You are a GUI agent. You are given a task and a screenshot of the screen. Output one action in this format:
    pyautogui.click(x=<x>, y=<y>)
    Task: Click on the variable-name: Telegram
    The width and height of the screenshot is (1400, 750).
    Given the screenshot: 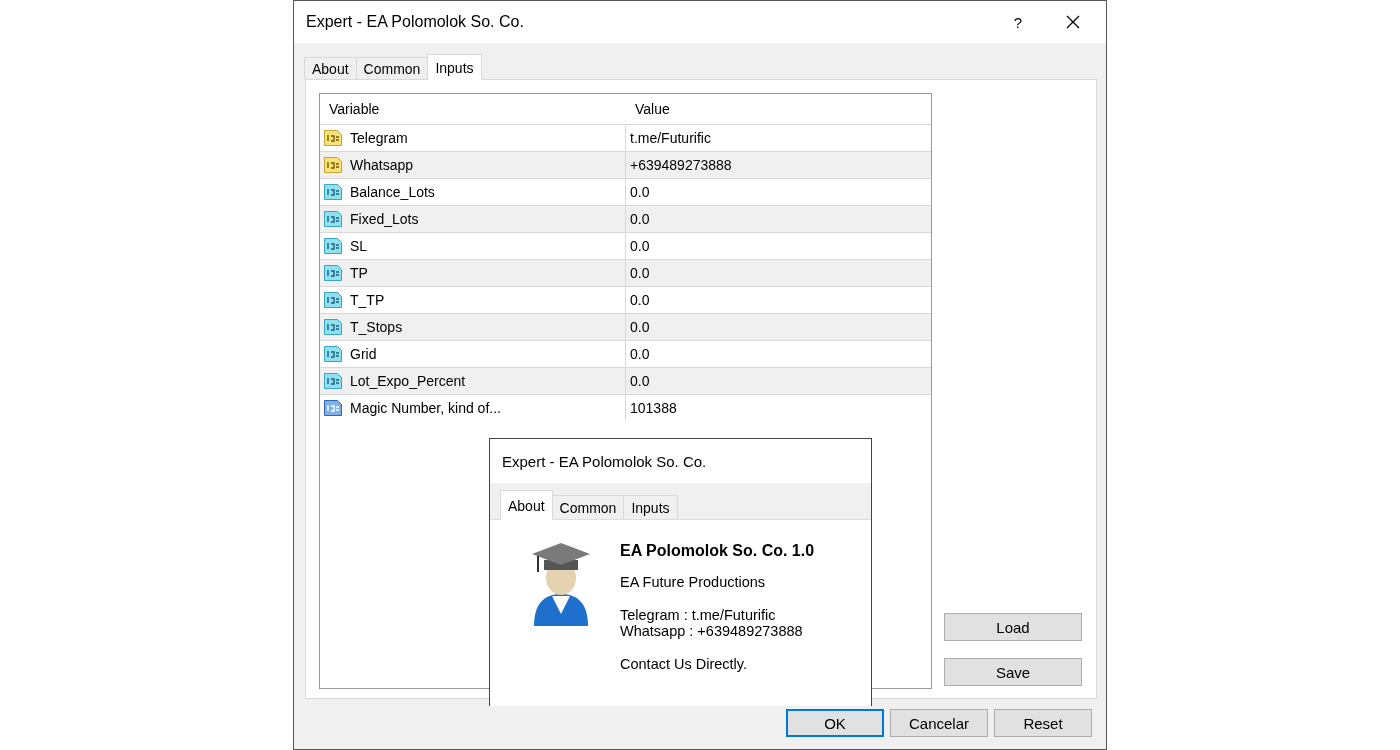 What is the action you would take?
    pyautogui.click(x=379, y=138)
    